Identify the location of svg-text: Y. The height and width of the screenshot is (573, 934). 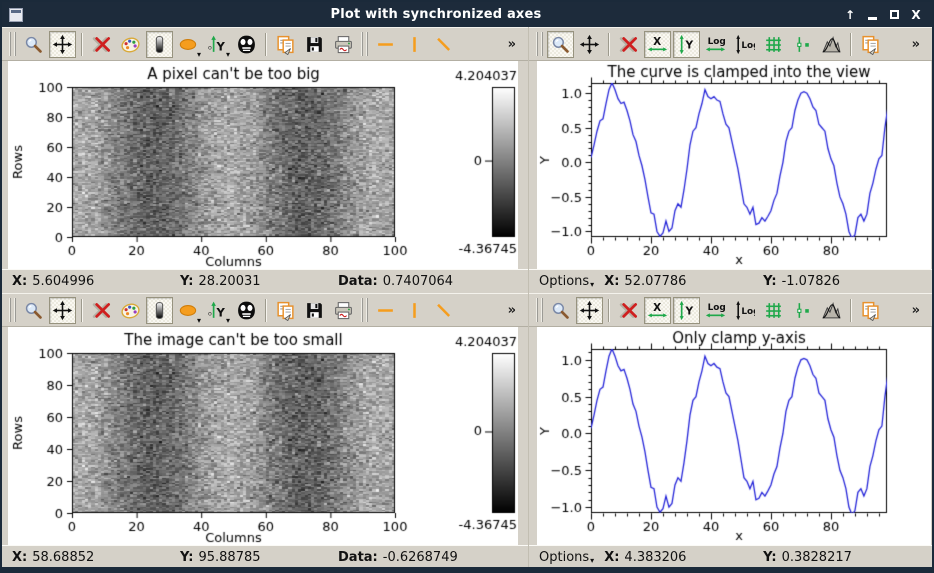
(688, 311).